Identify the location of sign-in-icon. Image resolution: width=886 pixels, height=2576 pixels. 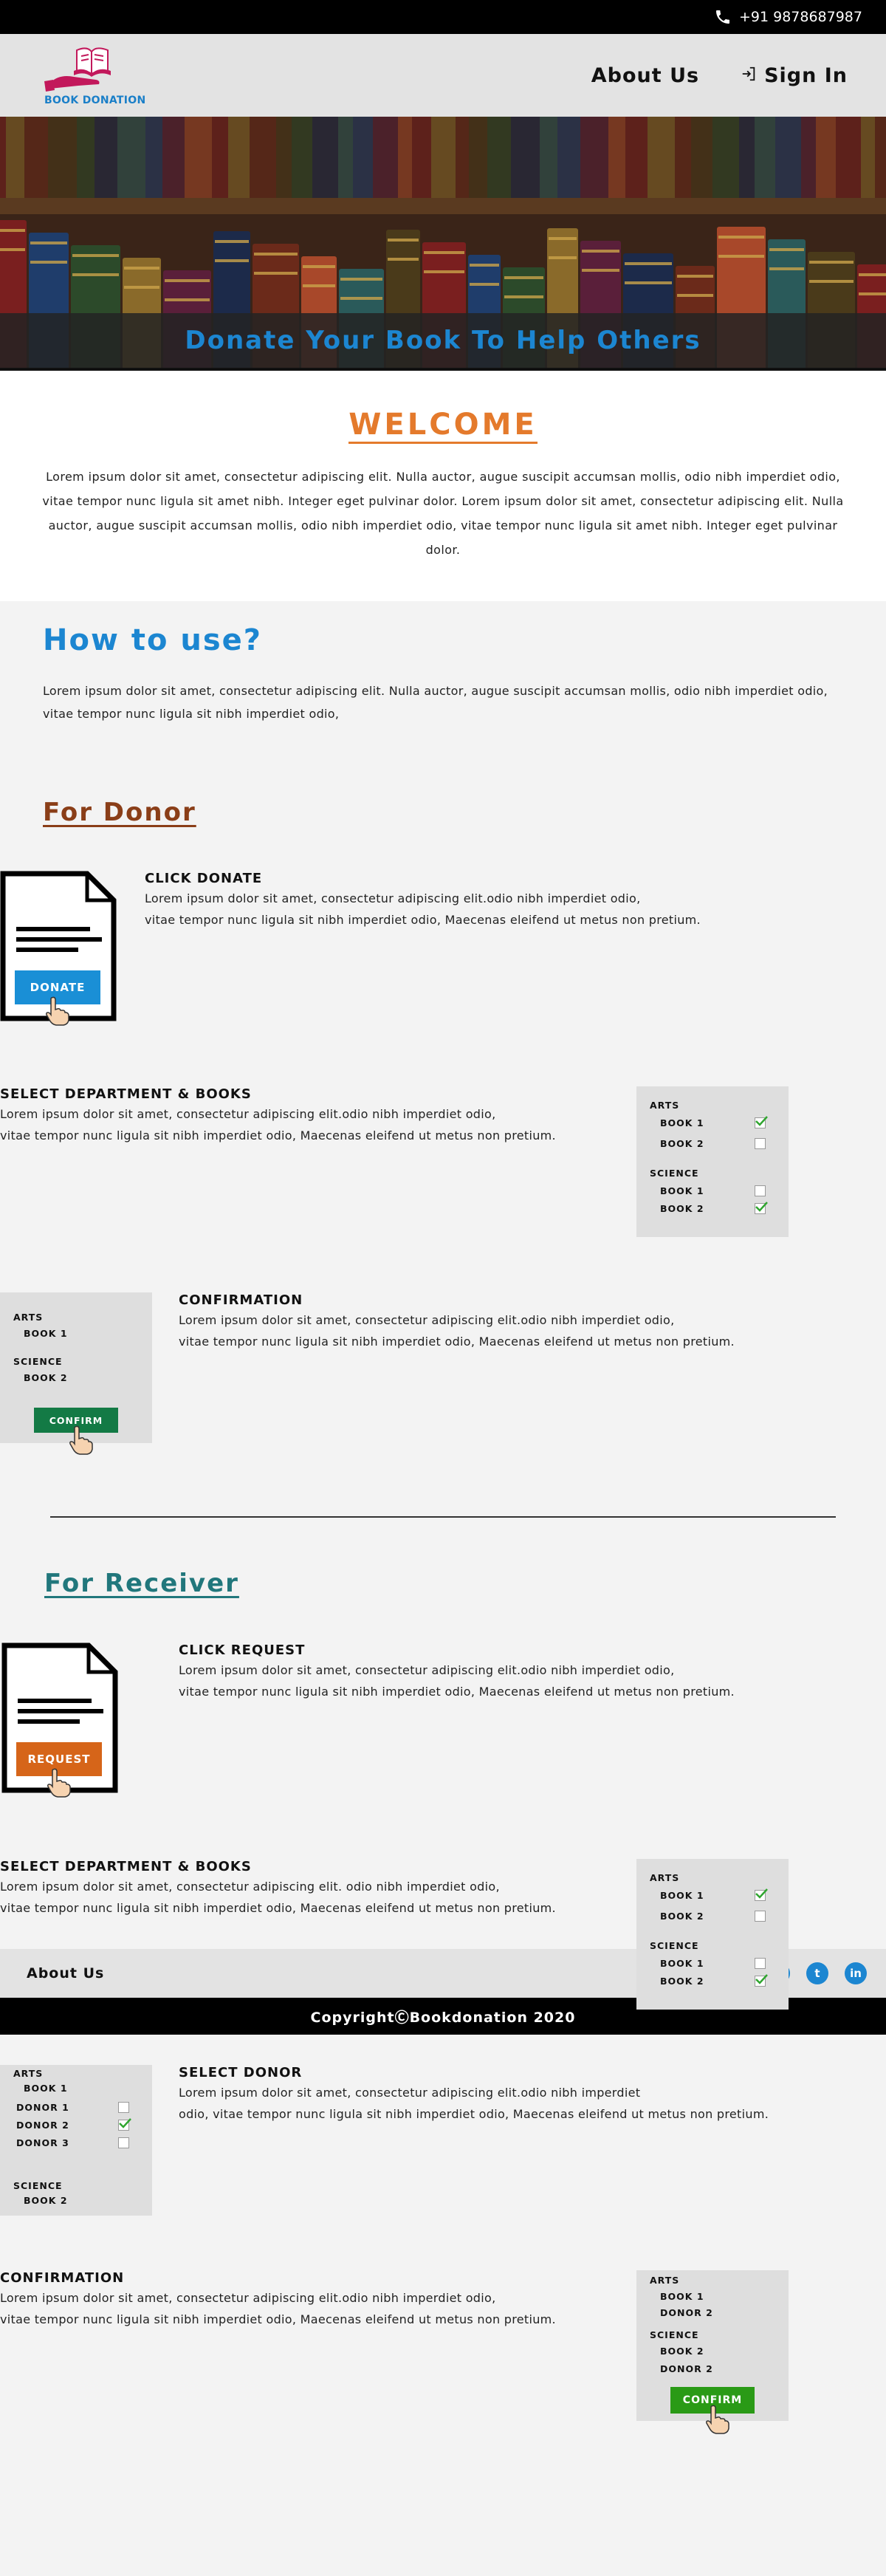
(749, 75).